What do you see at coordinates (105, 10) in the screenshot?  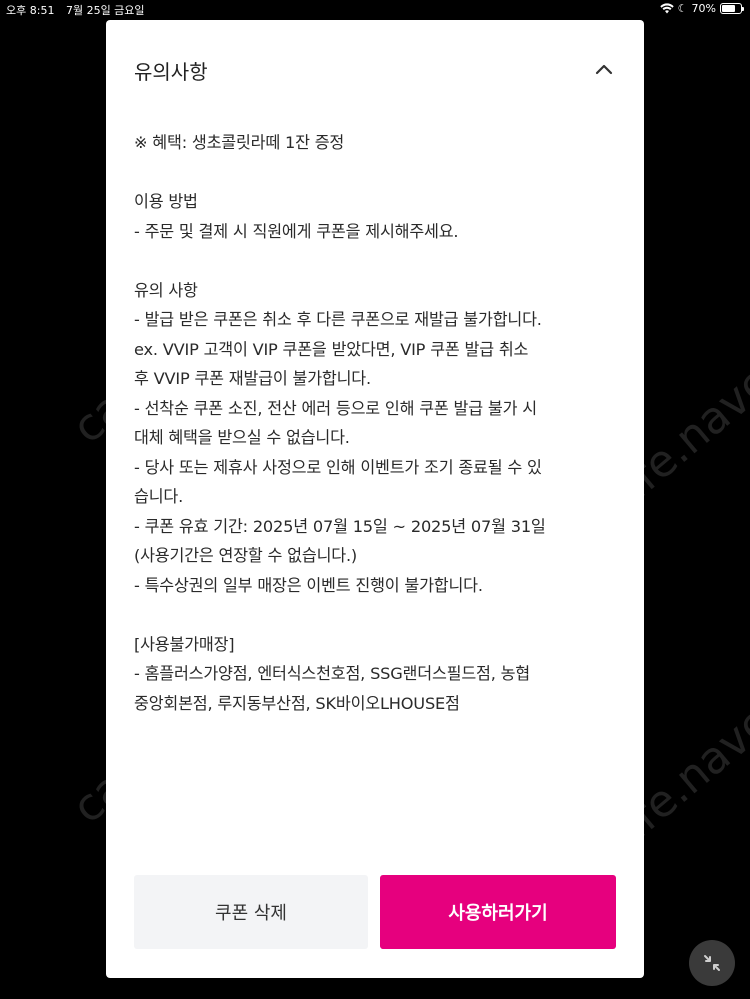 I see `status-date: 7월 25일 금요일` at bounding box center [105, 10].